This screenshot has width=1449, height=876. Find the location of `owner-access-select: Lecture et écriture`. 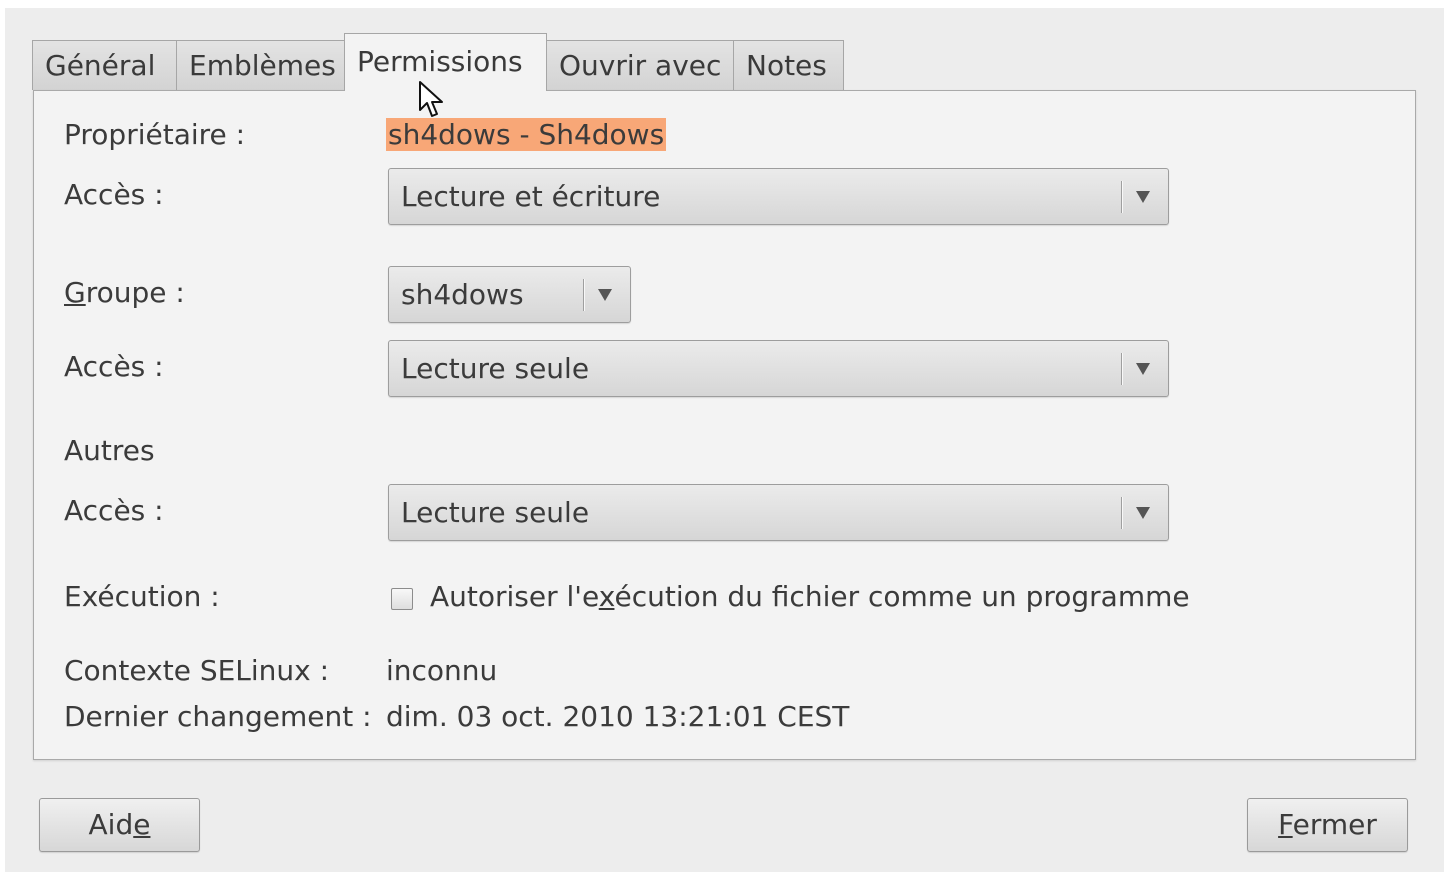

owner-access-select: Lecture et écriture is located at coordinates (778, 196).